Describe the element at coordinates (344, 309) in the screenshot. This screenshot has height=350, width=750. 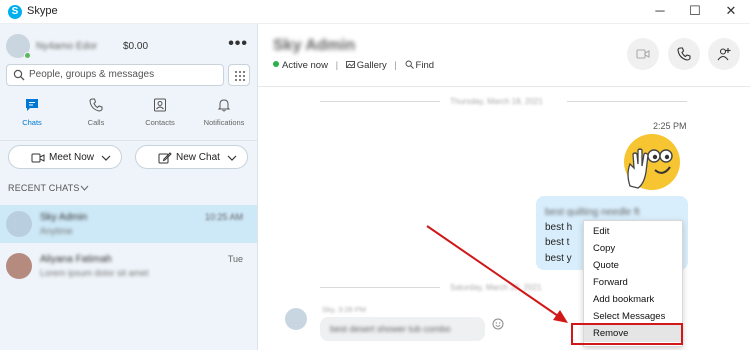
I see `message-meta: Sky, 3:28 PM` at that location.